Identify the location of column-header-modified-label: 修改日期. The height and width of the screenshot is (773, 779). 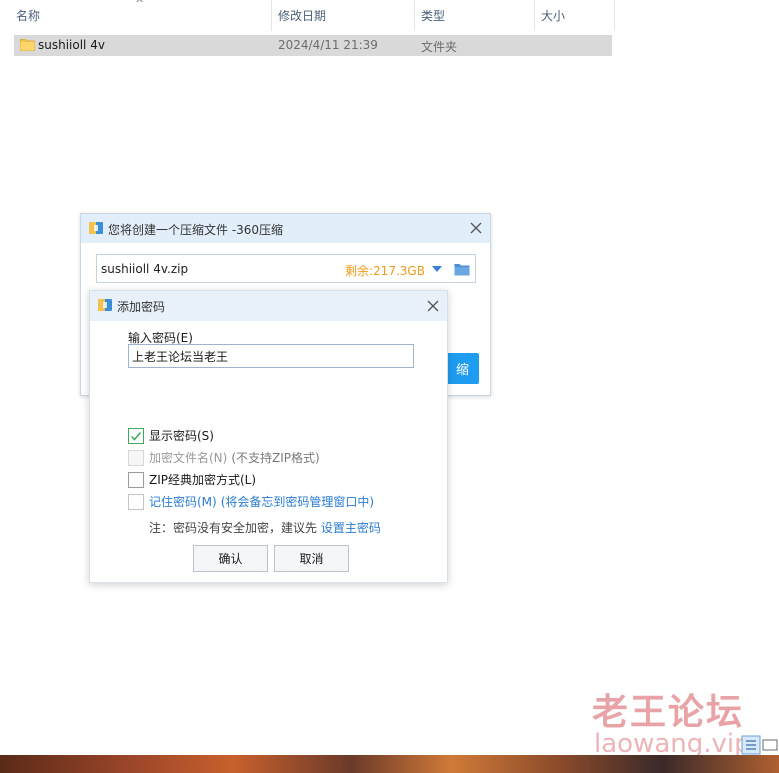
(302, 16).